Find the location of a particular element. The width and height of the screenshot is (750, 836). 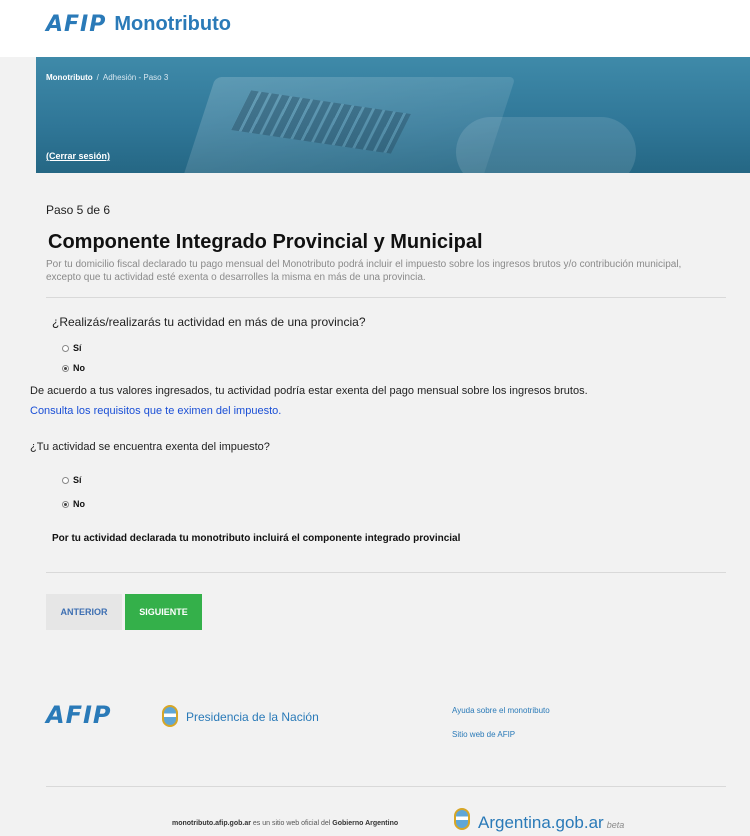

radio-multi-province-si: Sí is located at coordinates (72, 348).